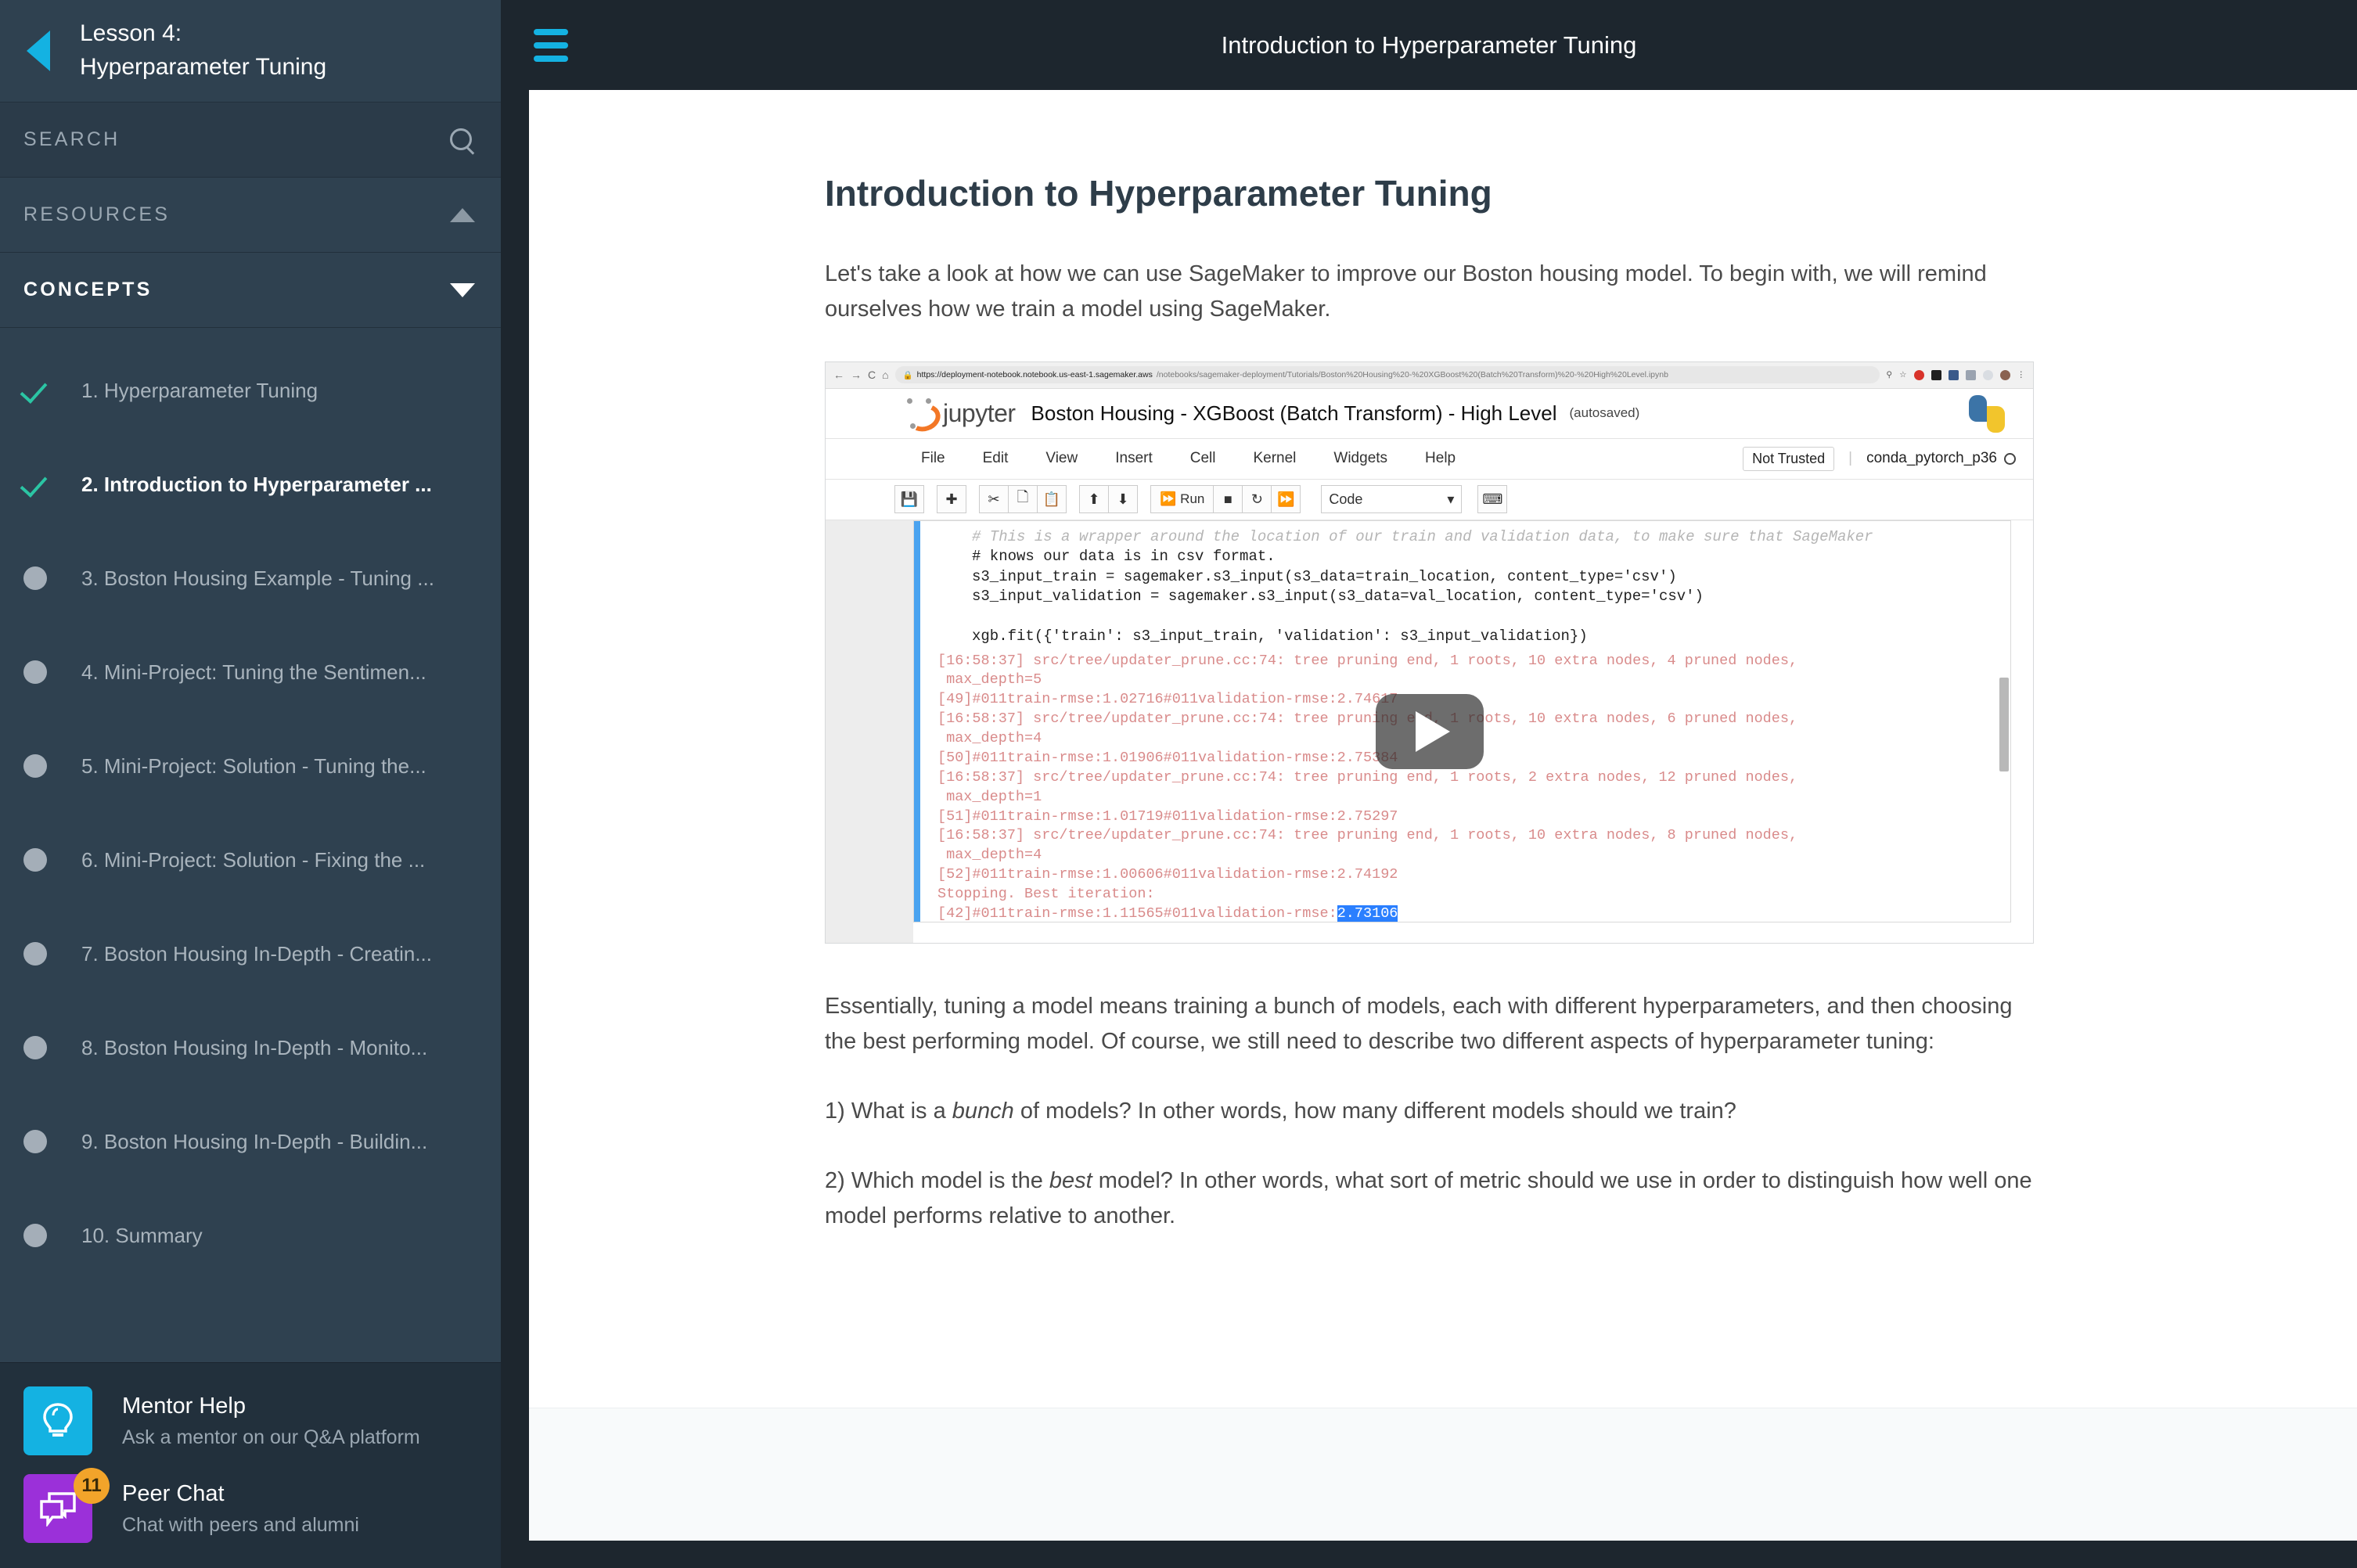  I want to click on back-triangle-icon, so click(38, 51).